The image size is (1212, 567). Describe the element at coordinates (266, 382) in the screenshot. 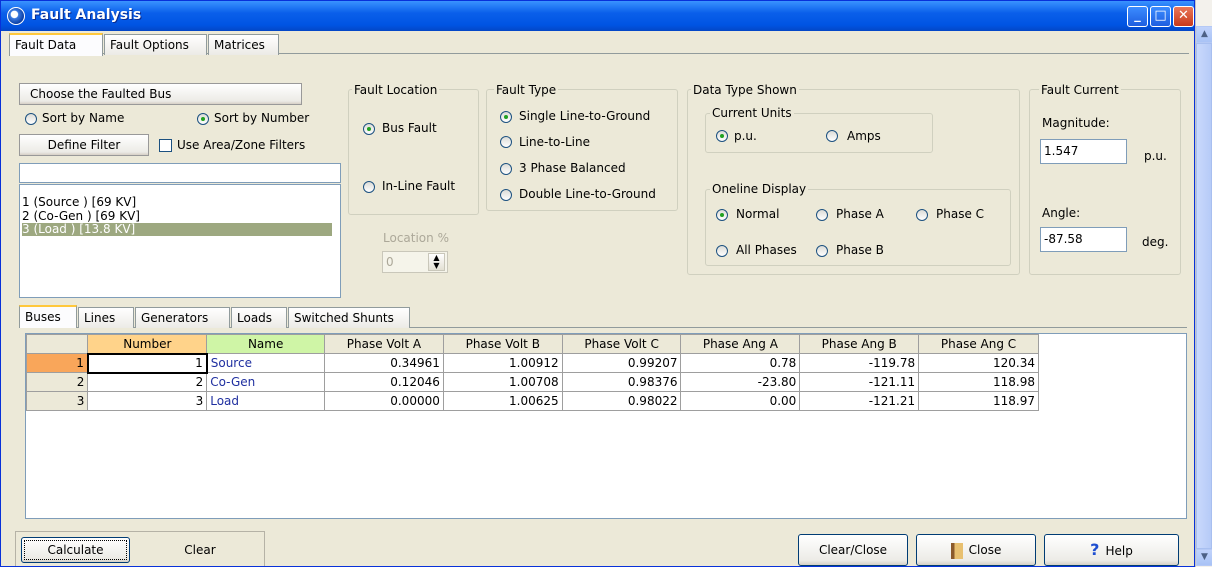

I see `cell-name: Co-Gen` at that location.